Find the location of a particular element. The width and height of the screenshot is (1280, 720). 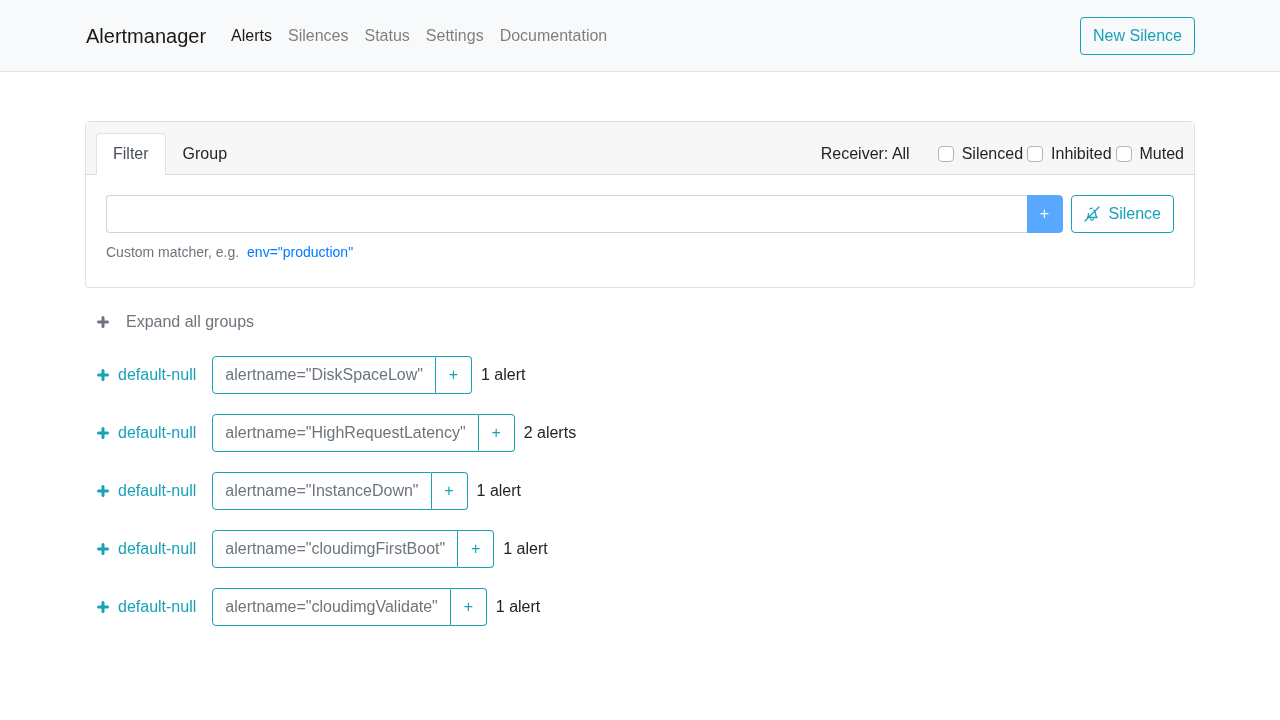

tab: Group is located at coordinates (205, 154).